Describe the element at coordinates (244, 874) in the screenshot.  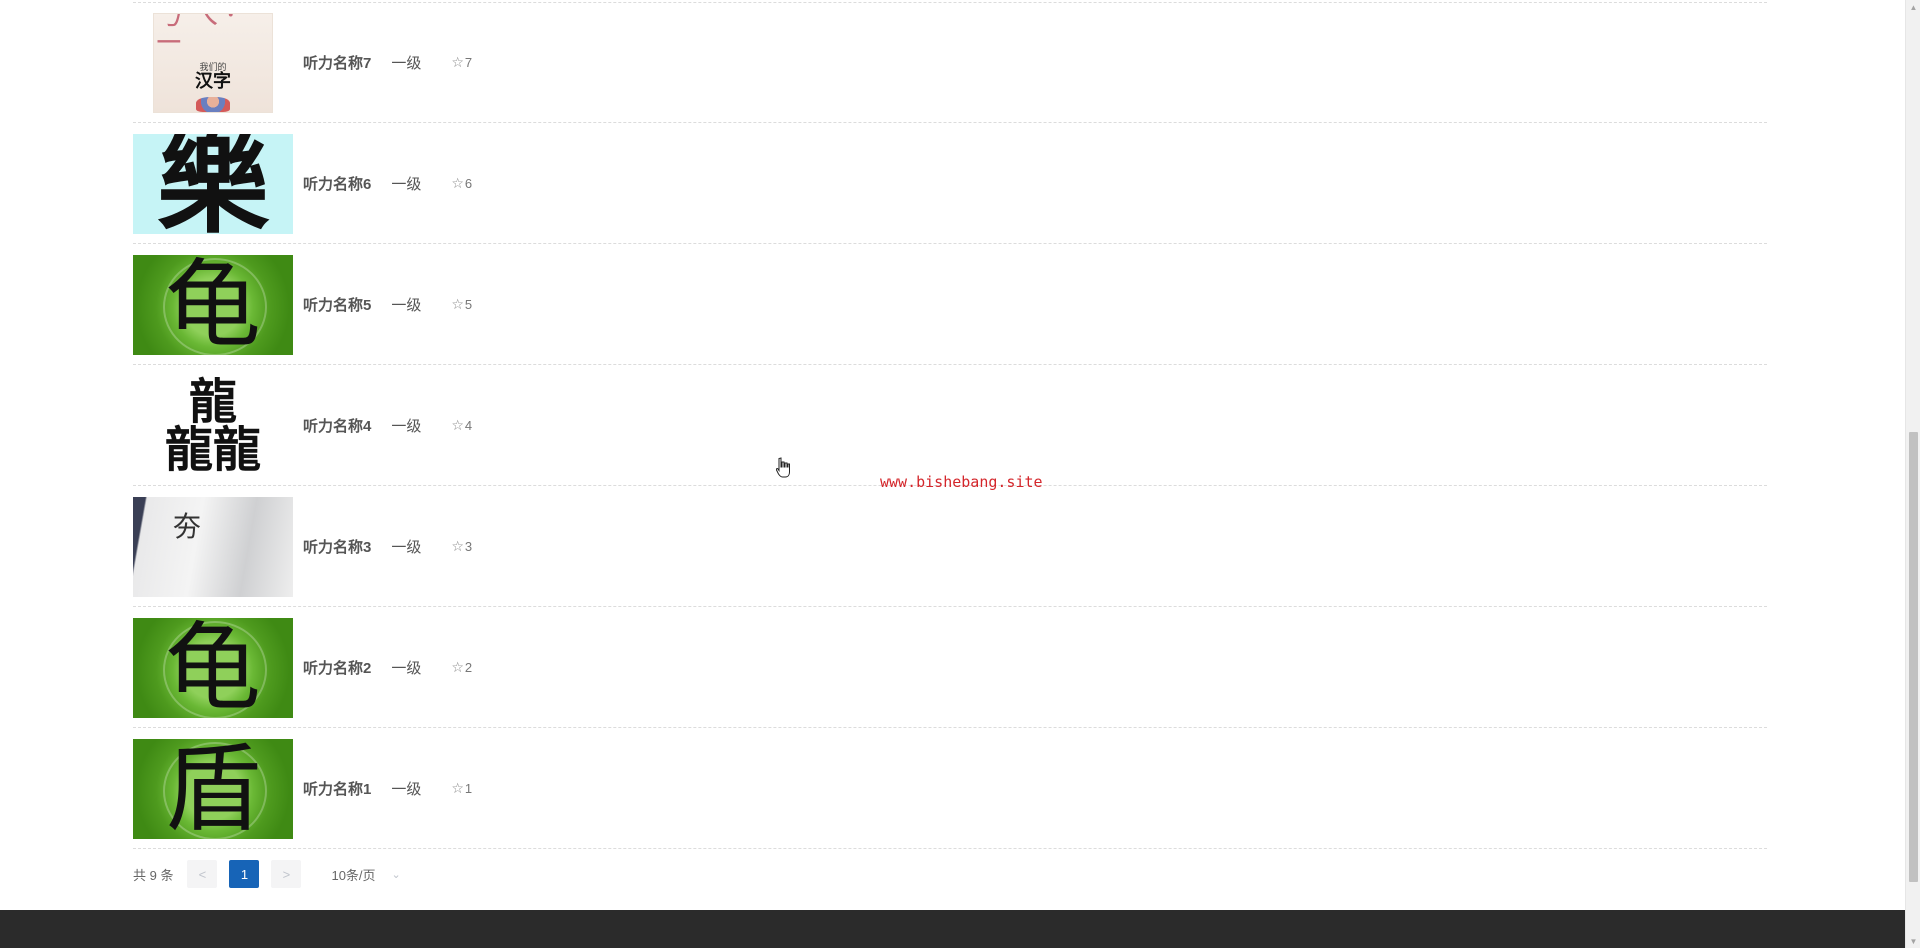
I see `page-number-button: 1` at that location.